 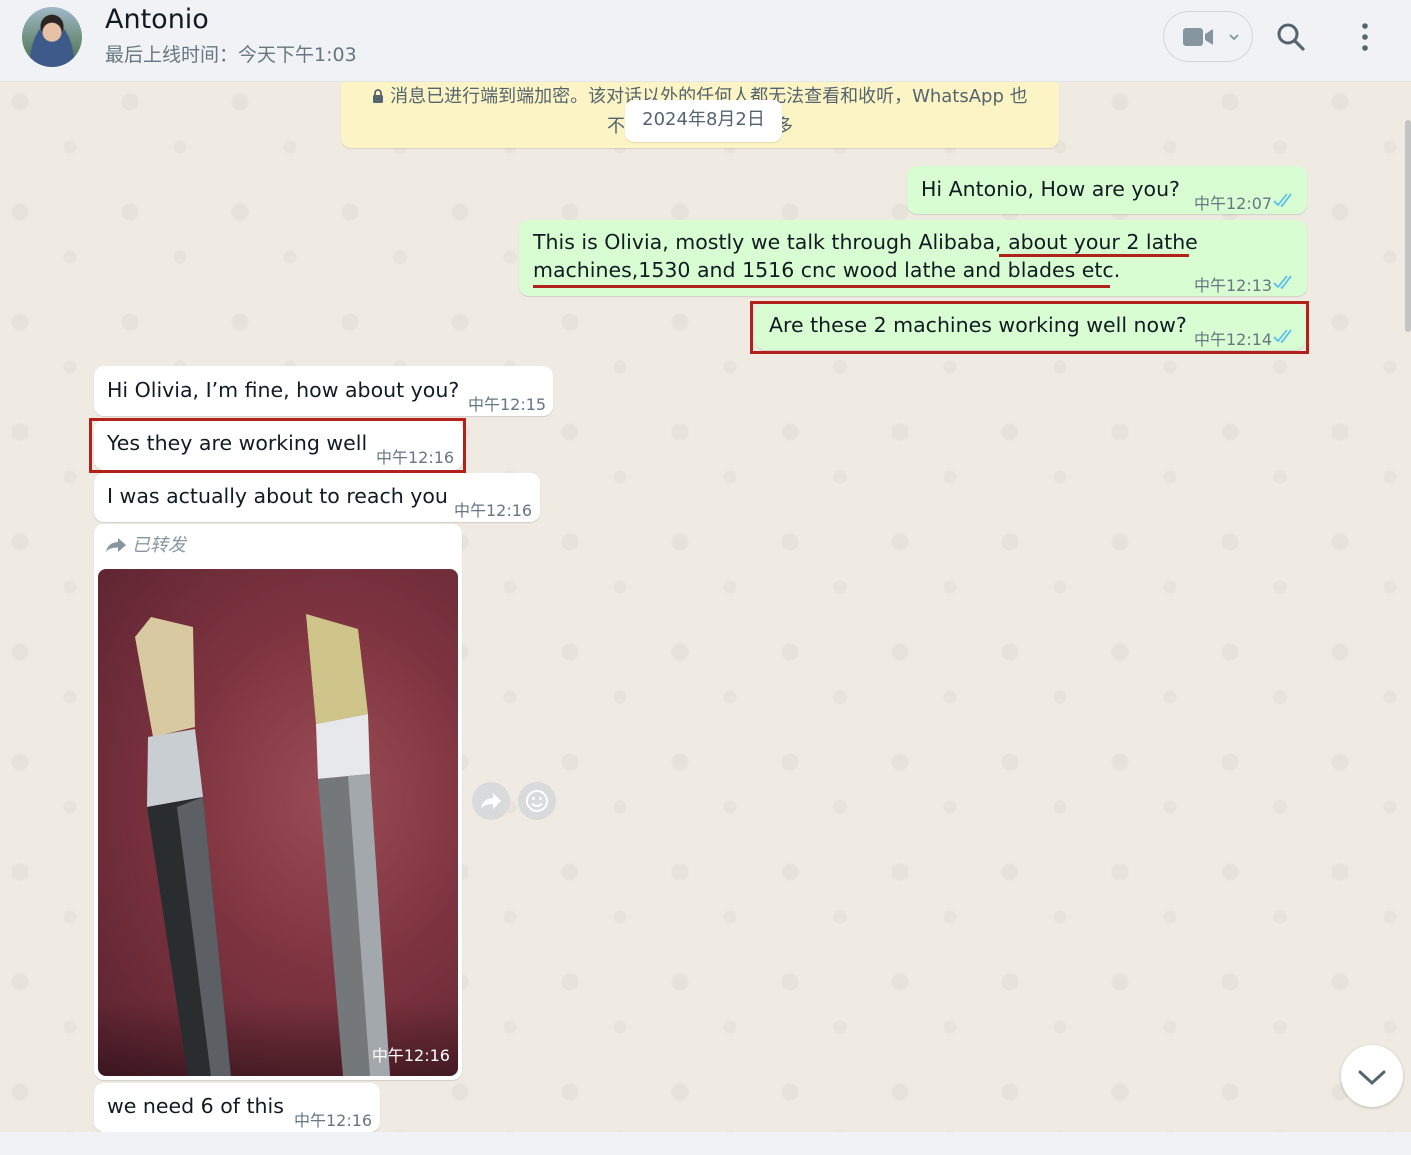 I want to click on message-time: 中午12:15, so click(x=507, y=404).